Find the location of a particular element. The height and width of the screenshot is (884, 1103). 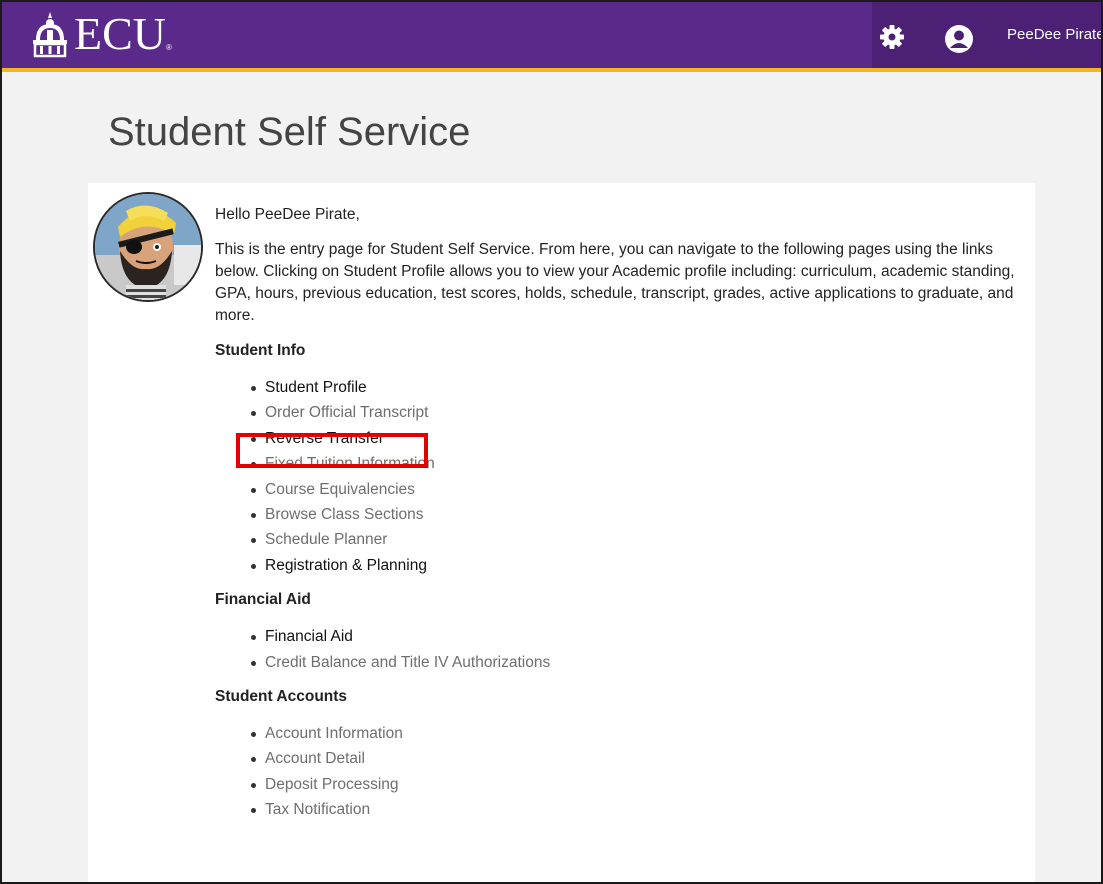

top-navigation-bar: ECU ® PeeDee Pirate is located at coordinates (551, 37).